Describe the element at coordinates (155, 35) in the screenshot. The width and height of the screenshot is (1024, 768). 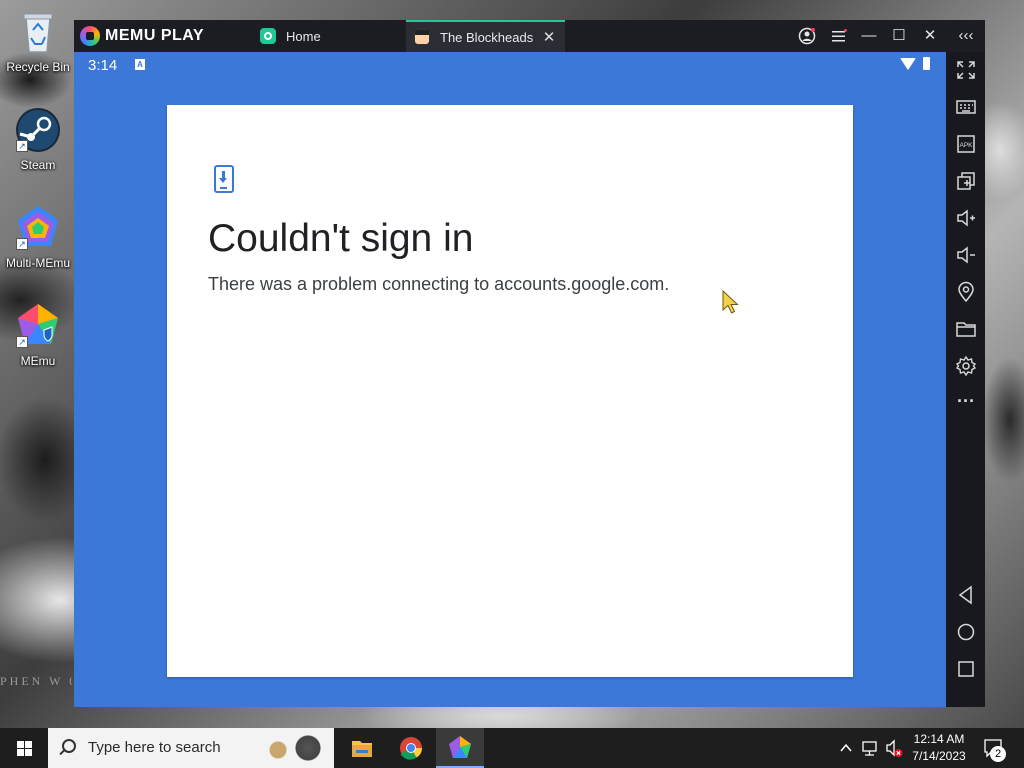
I see `brand-name: MEMU PLAY` at that location.